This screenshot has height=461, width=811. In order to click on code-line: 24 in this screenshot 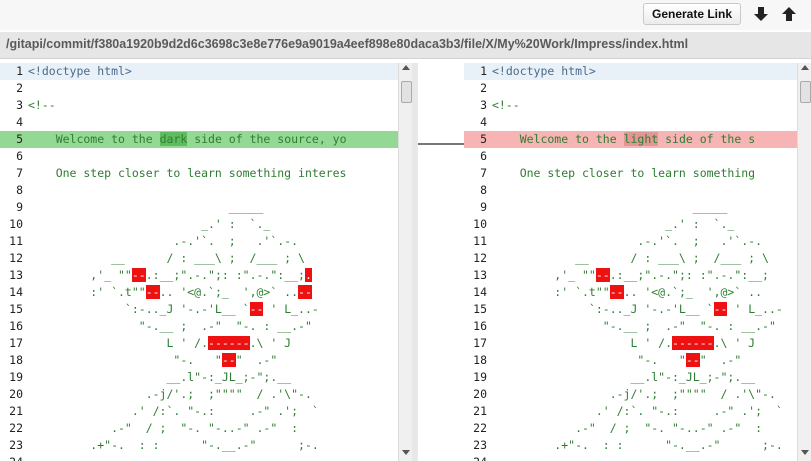, I will do `click(199, 457)`.